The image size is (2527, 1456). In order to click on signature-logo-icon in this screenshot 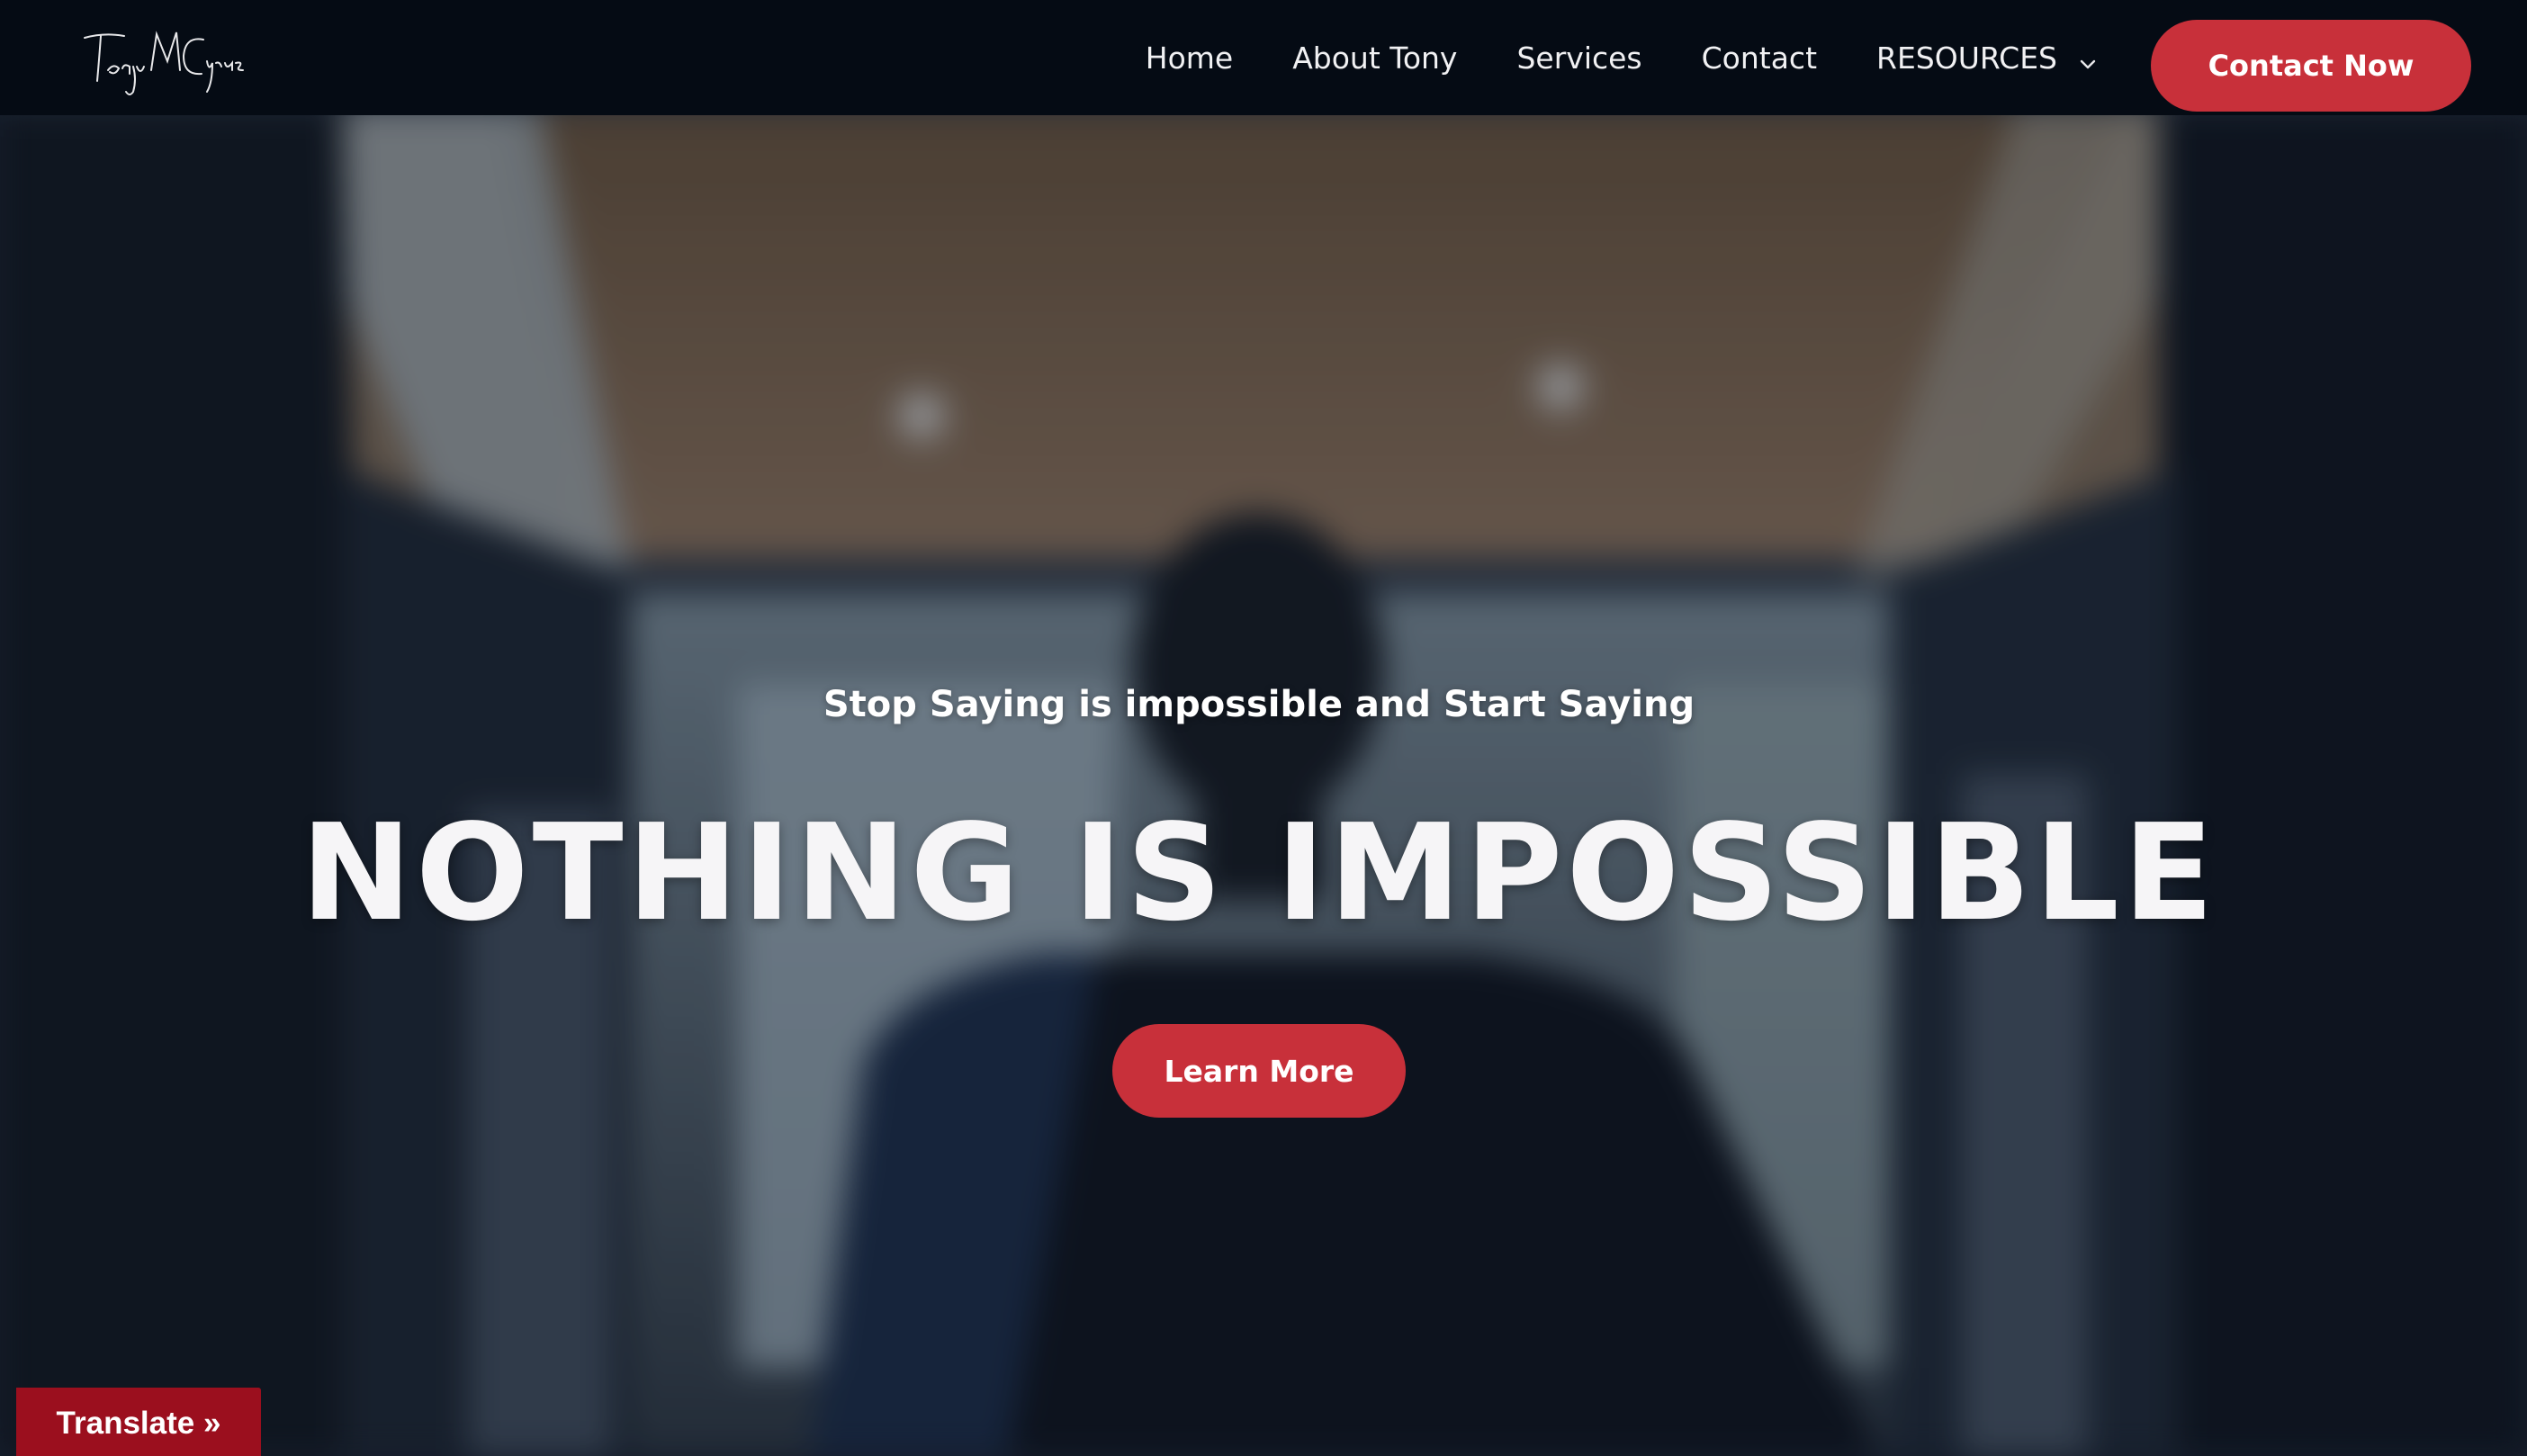, I will do `click(164, 63)`.